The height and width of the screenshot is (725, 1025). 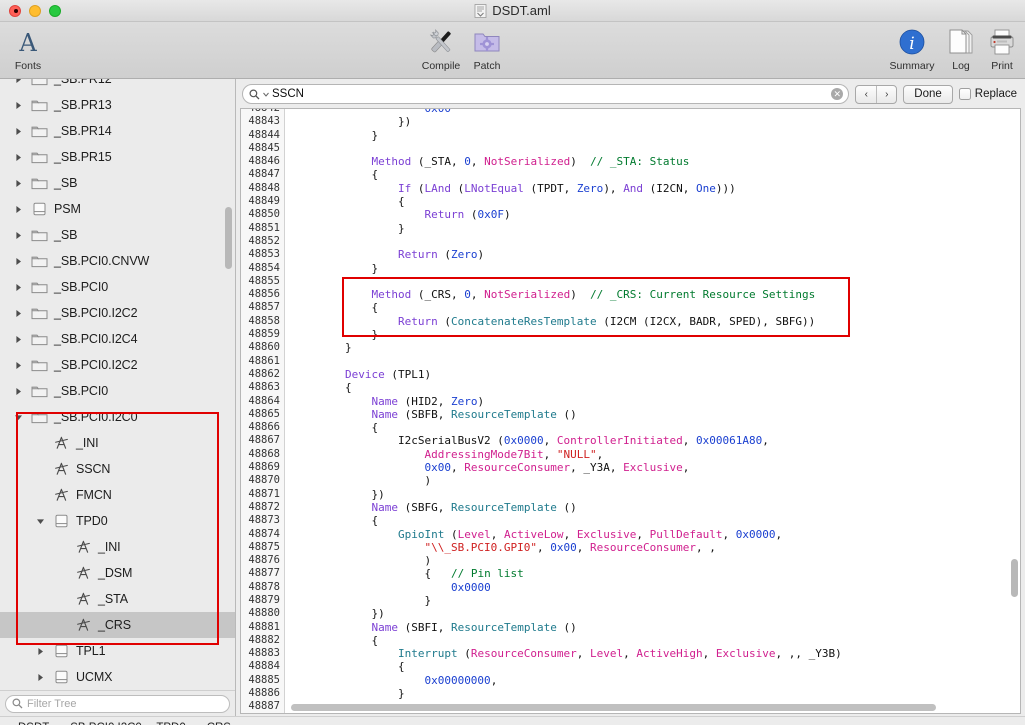 I want to click on breadcrumb-item: TPD0, so click(x=170, y=723).